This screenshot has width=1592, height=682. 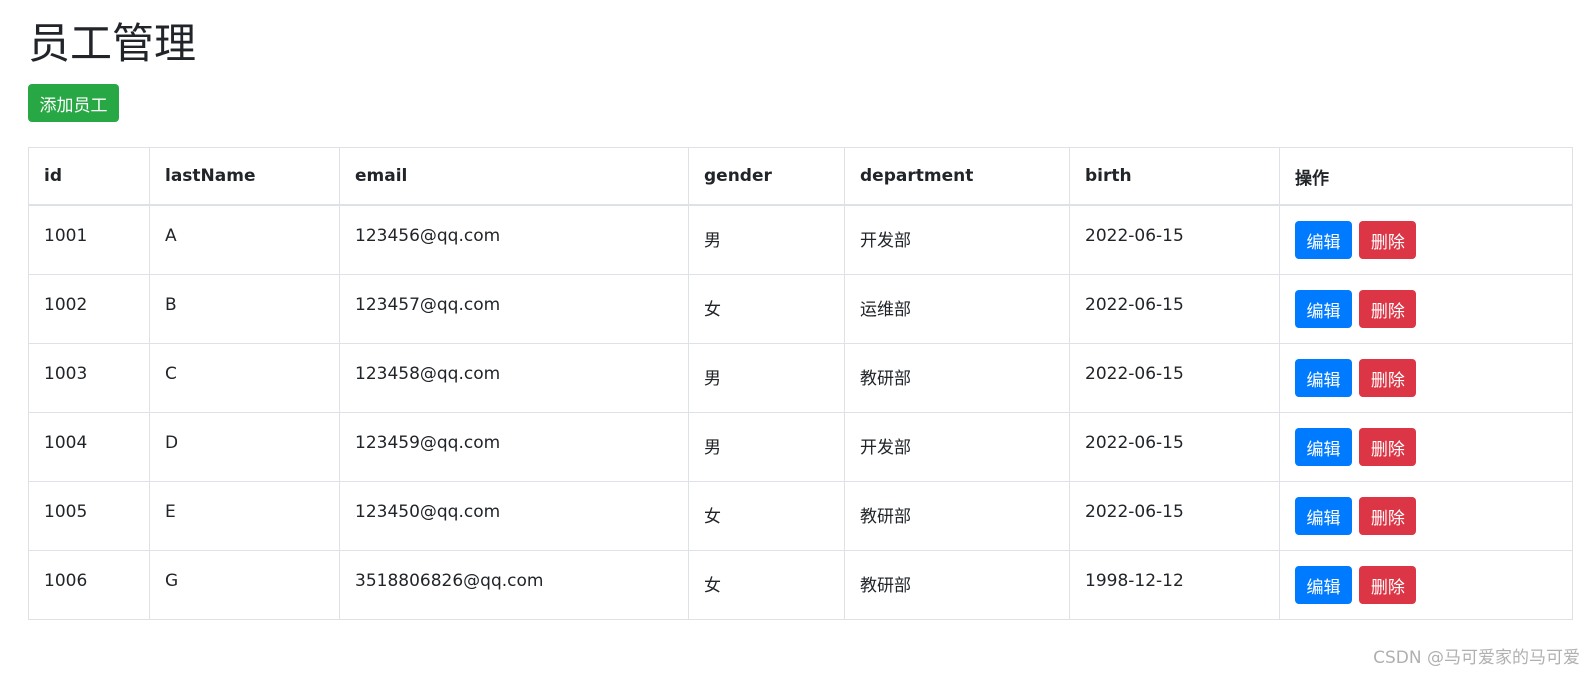 What do you see at coordinates (244, 516) in the screenshot?
I see `cell-lastname: E` at bounding box center [244, 516].